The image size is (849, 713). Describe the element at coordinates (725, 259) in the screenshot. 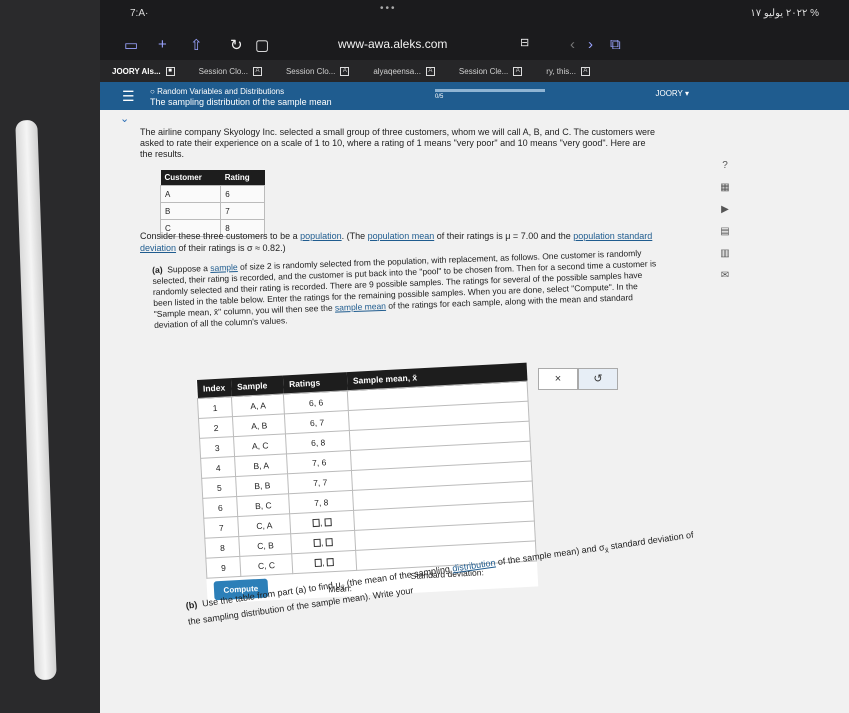

I see `book-icon: ▥` at that location.